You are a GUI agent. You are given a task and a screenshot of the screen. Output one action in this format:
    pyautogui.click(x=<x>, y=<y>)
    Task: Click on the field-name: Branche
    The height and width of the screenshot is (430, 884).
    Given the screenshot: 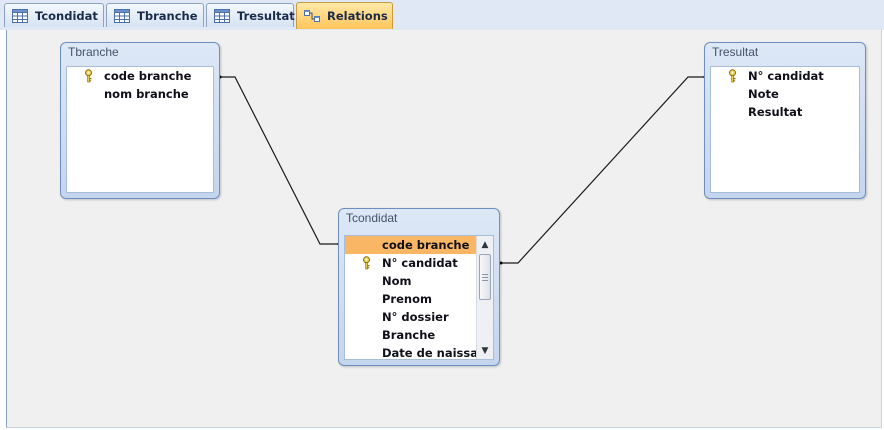 What is the action you would take?
    pyautogui.click(x=409, y=335)
    